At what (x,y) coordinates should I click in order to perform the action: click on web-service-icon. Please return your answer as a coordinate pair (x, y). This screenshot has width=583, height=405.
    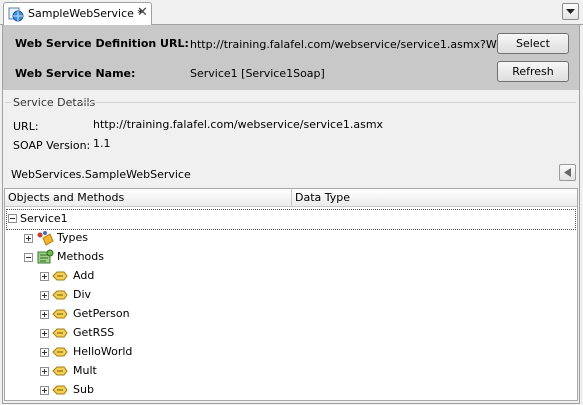
    Looking at the image, I should click on (16, 14).